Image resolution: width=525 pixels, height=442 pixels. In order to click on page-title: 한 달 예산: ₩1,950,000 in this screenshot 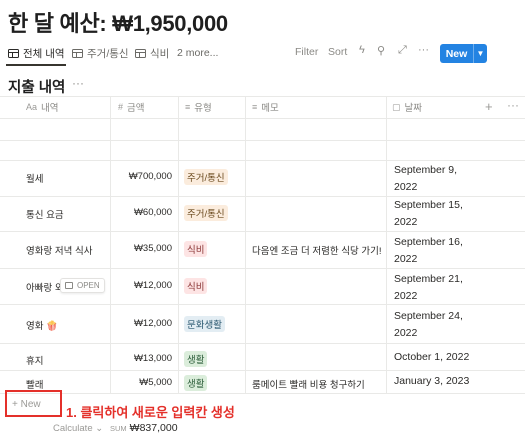, I will do `click(118, 23)`.